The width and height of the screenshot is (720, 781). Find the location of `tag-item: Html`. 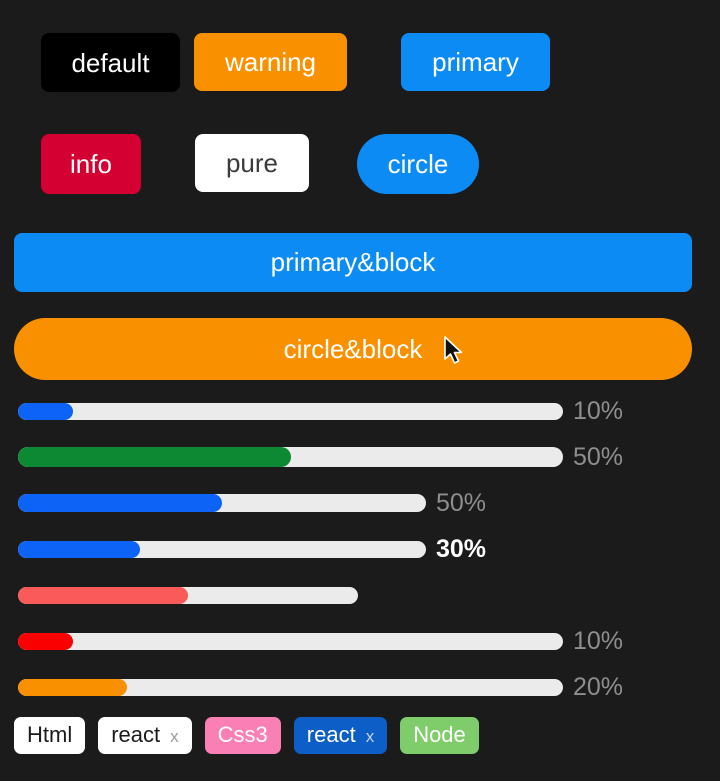

tag-item: Html is located at coordinates (50, 735).